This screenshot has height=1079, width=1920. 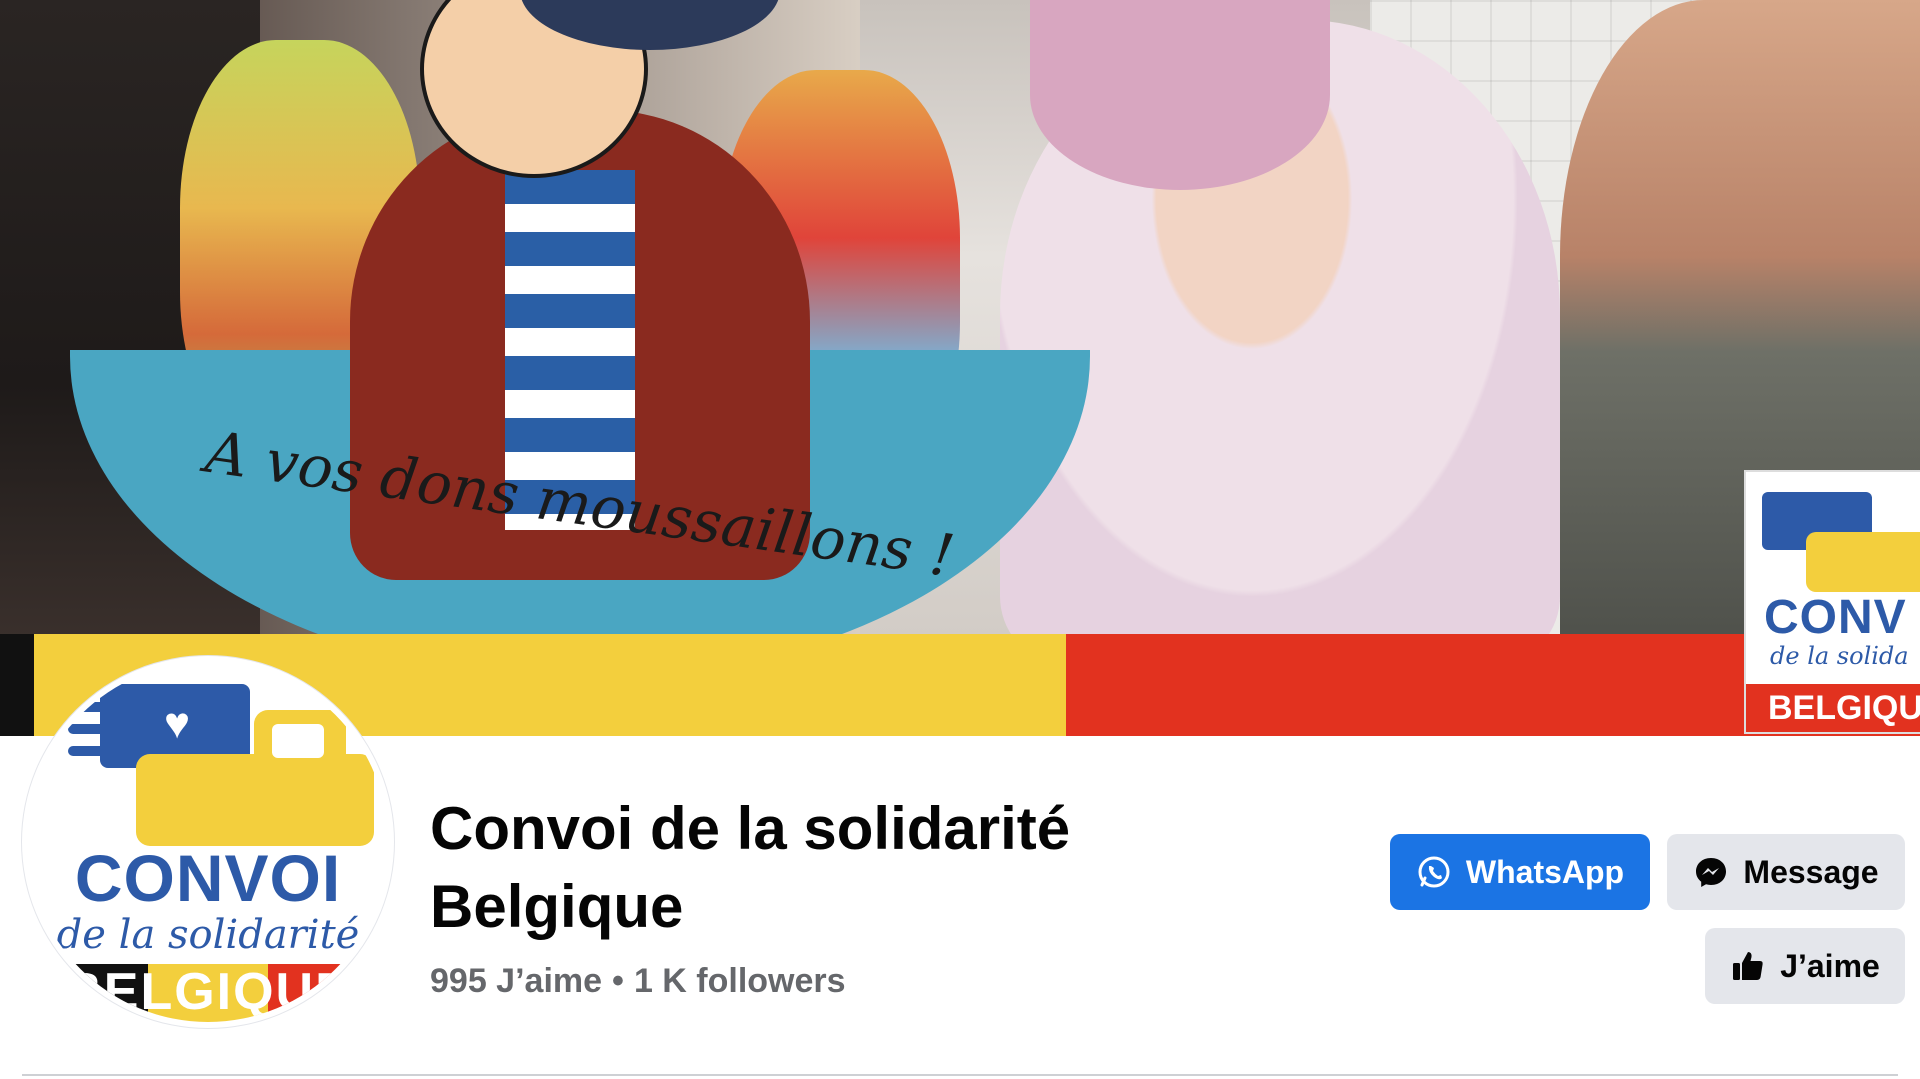 I want to click on messenger-icon, so click(x=1711, y=872).